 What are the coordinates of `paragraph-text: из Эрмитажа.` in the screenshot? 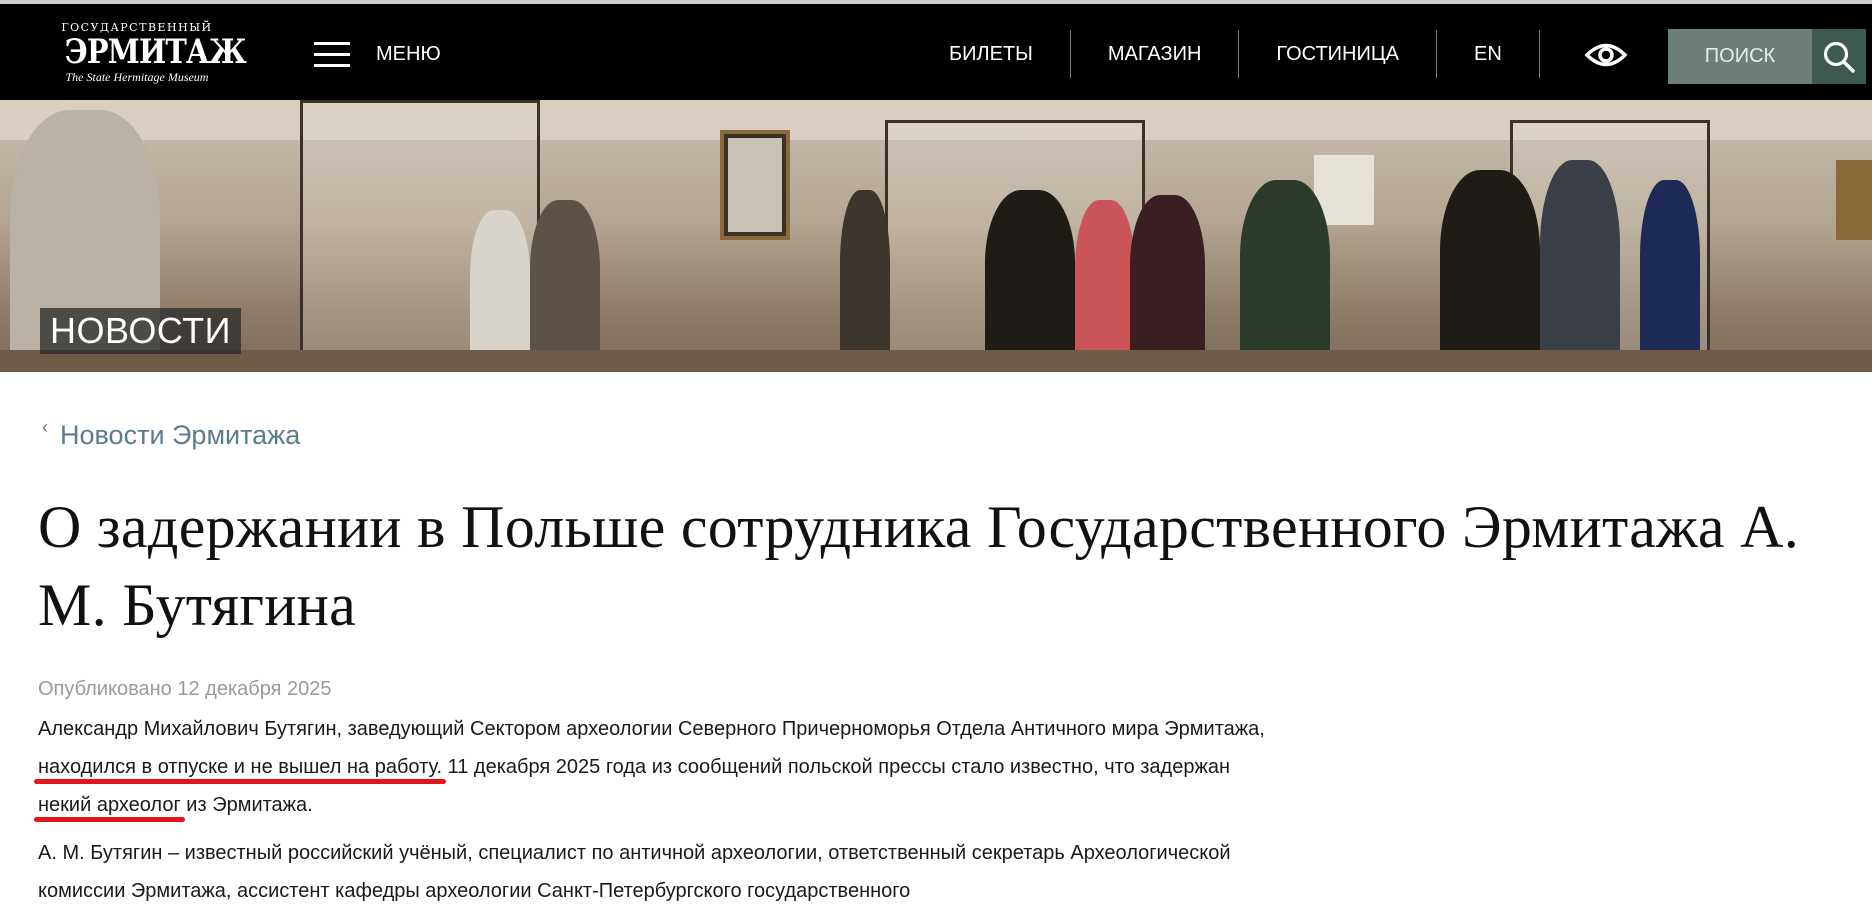 It's located at (249, 805).